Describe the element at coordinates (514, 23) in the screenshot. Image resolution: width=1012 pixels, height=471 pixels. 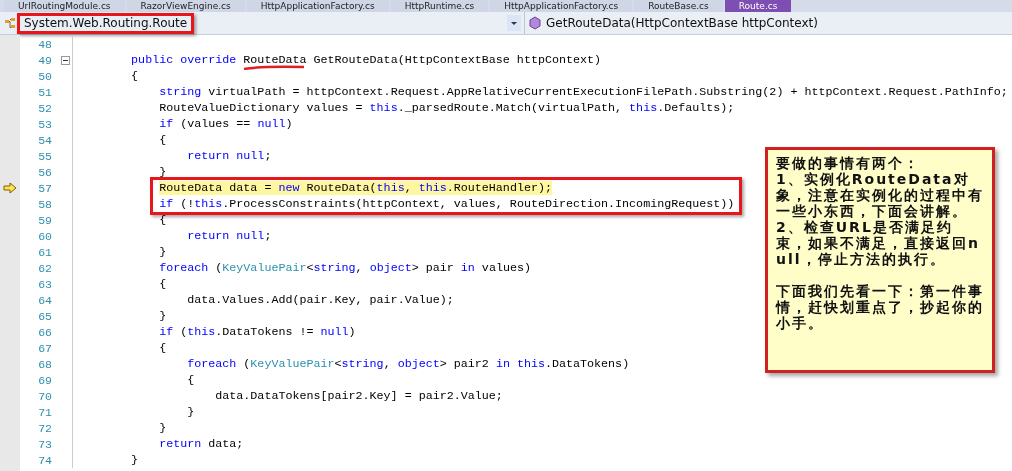
I see `caret-icon` at that location.